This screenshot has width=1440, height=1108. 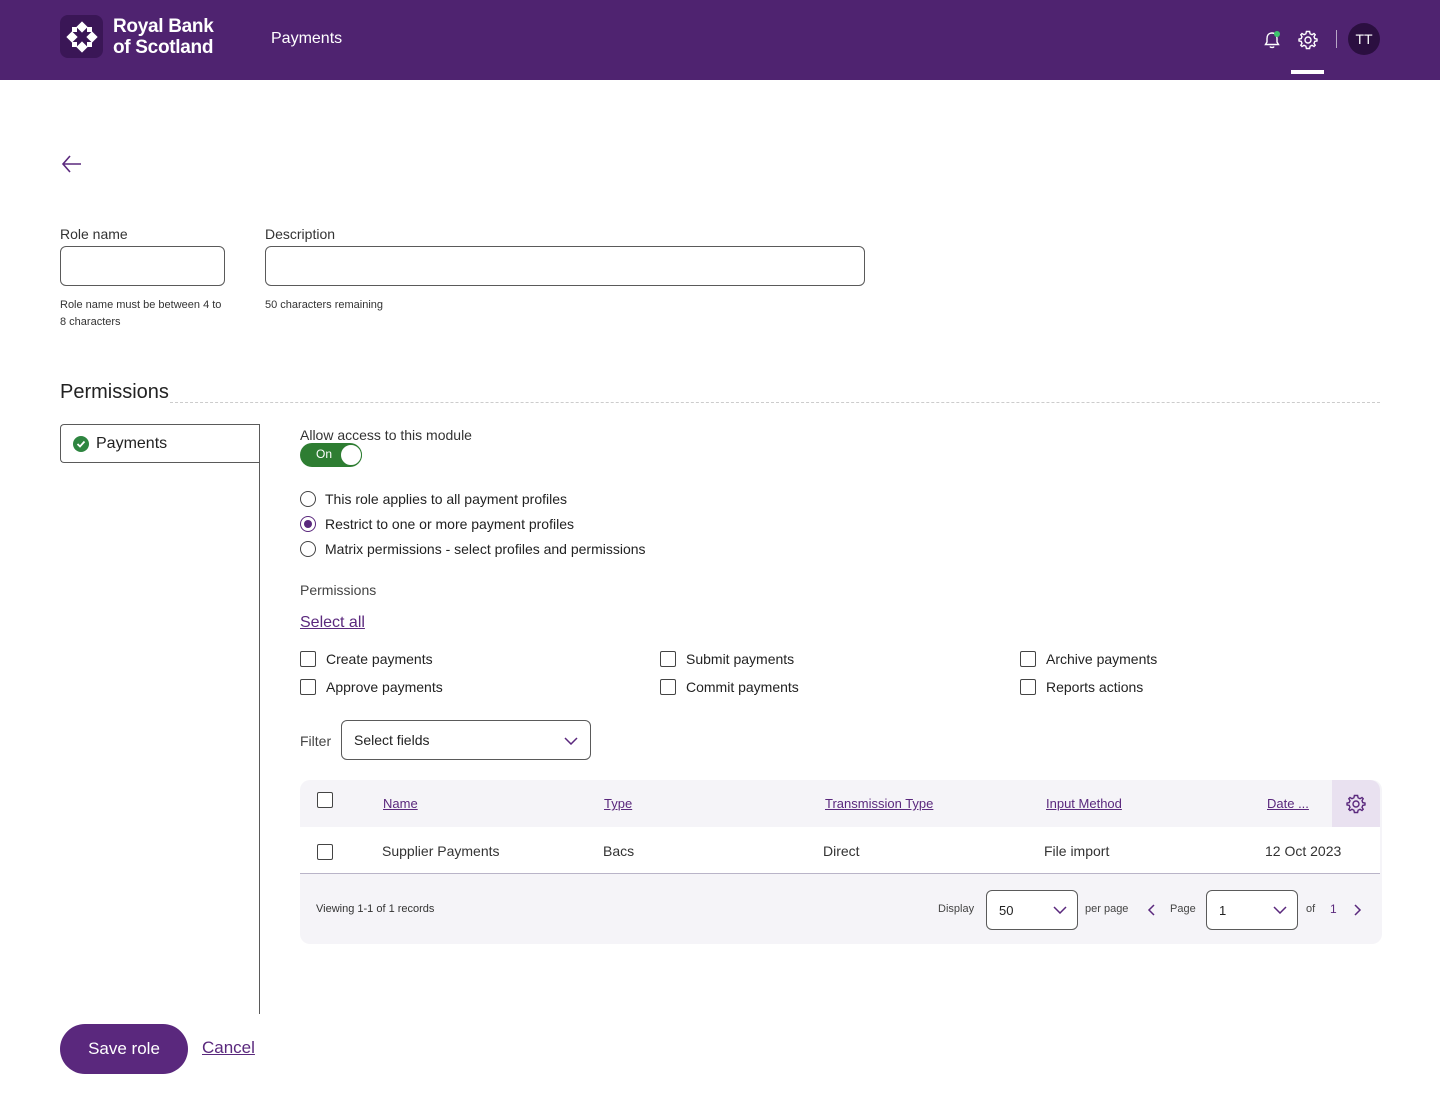 I want to click on checkbox-submit-payments: Submit payments, so click(x=727, y=659).